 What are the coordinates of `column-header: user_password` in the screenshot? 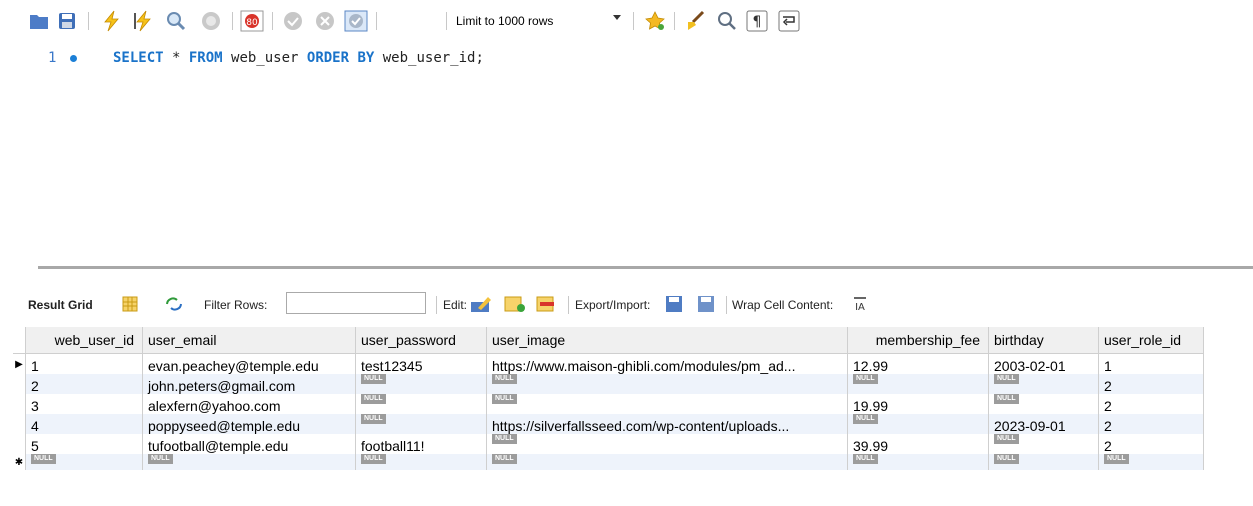 It's located at (421, 340).